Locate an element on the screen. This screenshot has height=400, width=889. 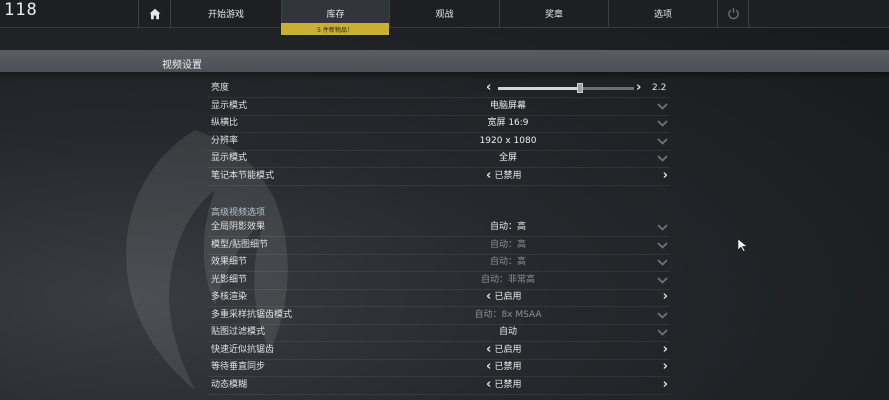
slider-thumb is located at coordinates (579, 88).